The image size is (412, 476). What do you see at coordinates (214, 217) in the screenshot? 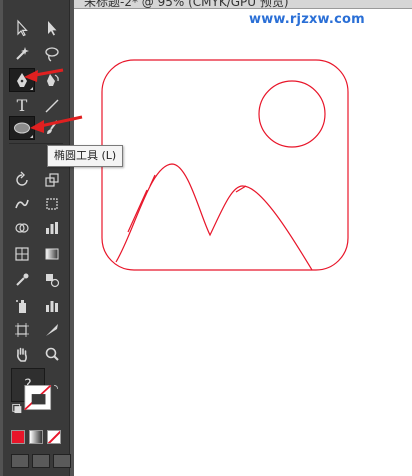
I see `mountain-path` at bounding box center [214, 217].